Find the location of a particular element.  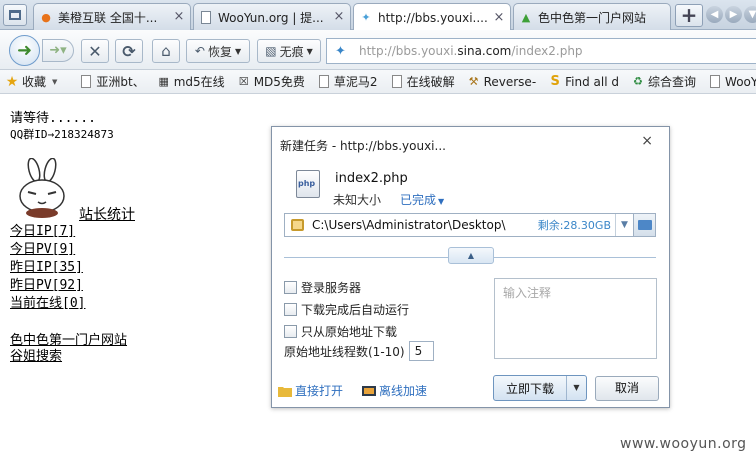

forward-button: ➜▾ is located at coordinates (58, 50).